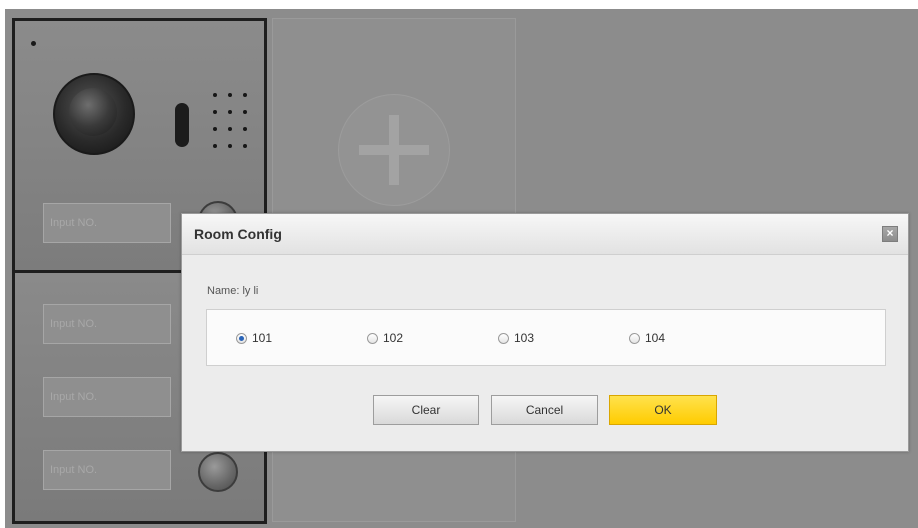  I want to click on ok-button: OK, so click(663, 410).